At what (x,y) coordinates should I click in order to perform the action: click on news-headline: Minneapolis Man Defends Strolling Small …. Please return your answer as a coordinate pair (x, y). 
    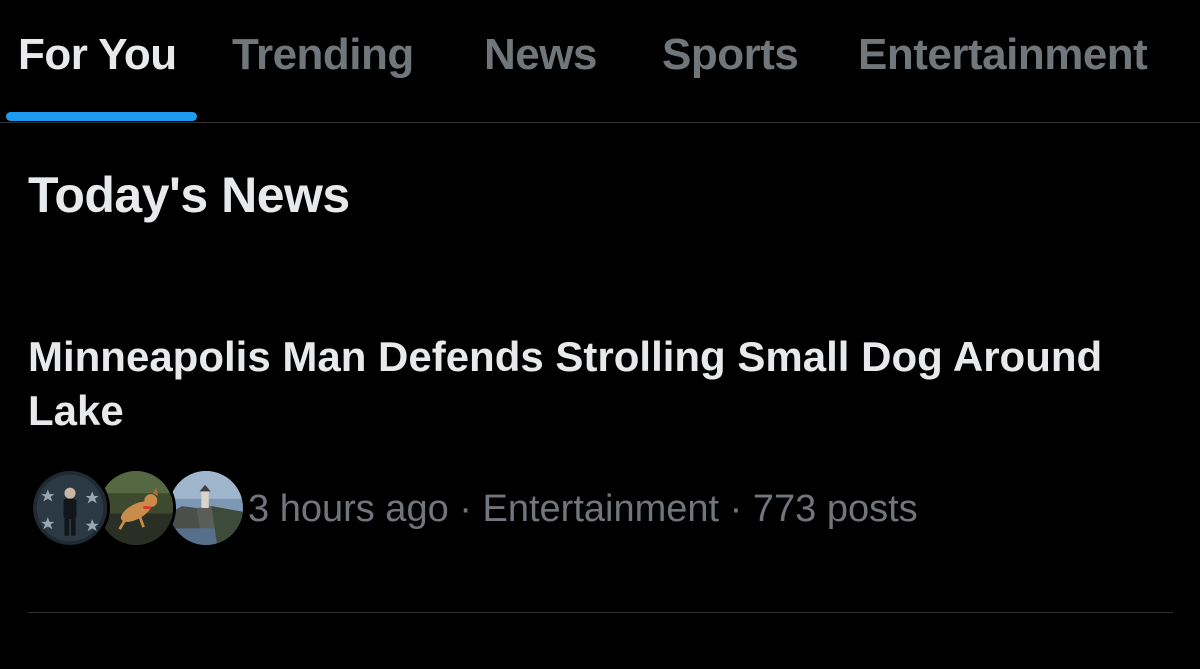
    Looking at the image, I should click on (578, 384).